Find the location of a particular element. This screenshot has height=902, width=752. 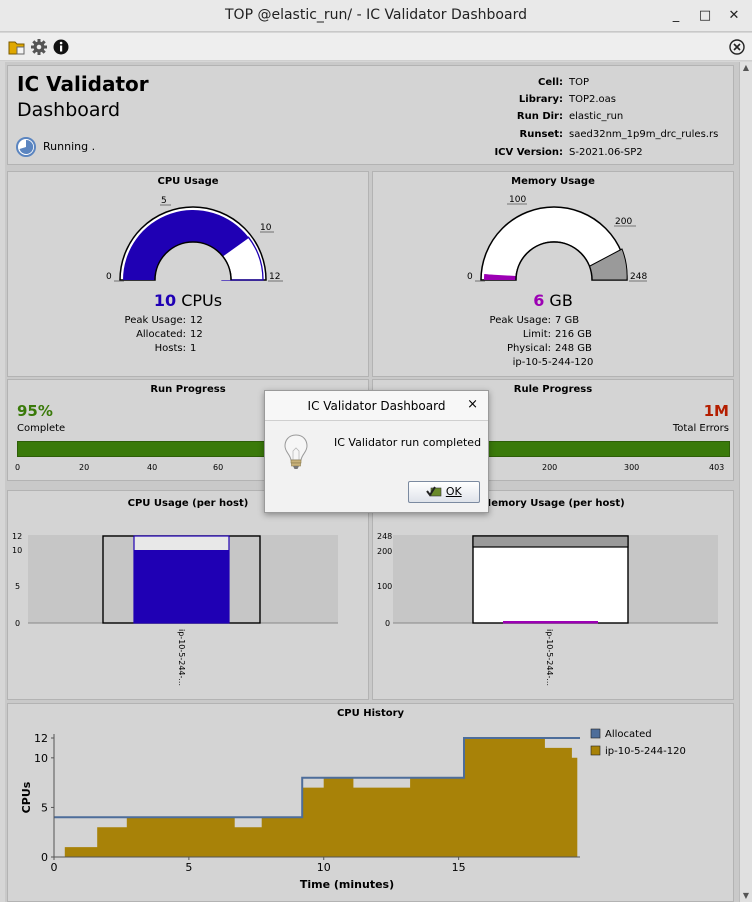

cpu-usage-value: 10 is located at coordinates (165, 300).